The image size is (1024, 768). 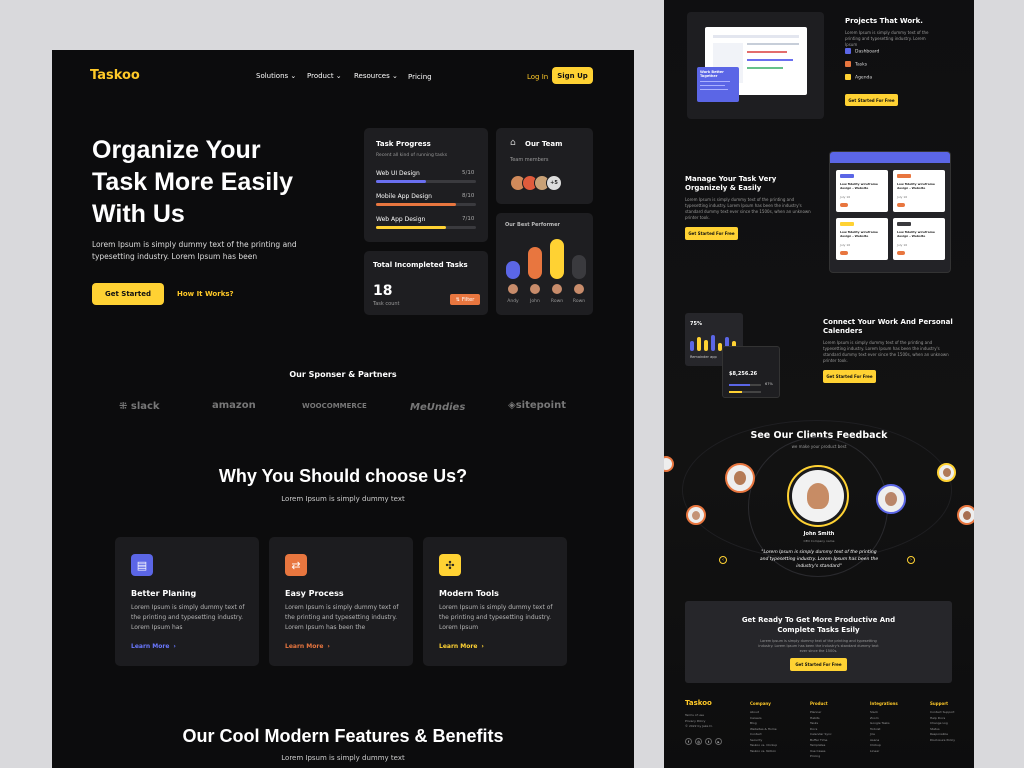 What do you see at coordinates (862, 51) in the screenshot?
I see `projects-item-dashboard: Dashboard` at bounding box center [862, 51].